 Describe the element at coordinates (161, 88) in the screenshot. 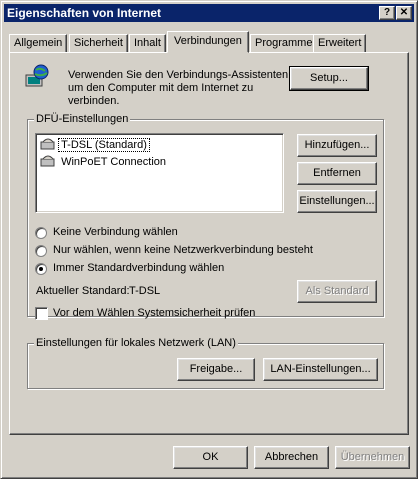

I see `wizard-text-line: um den Computer mit dem Internet zu` at that location.